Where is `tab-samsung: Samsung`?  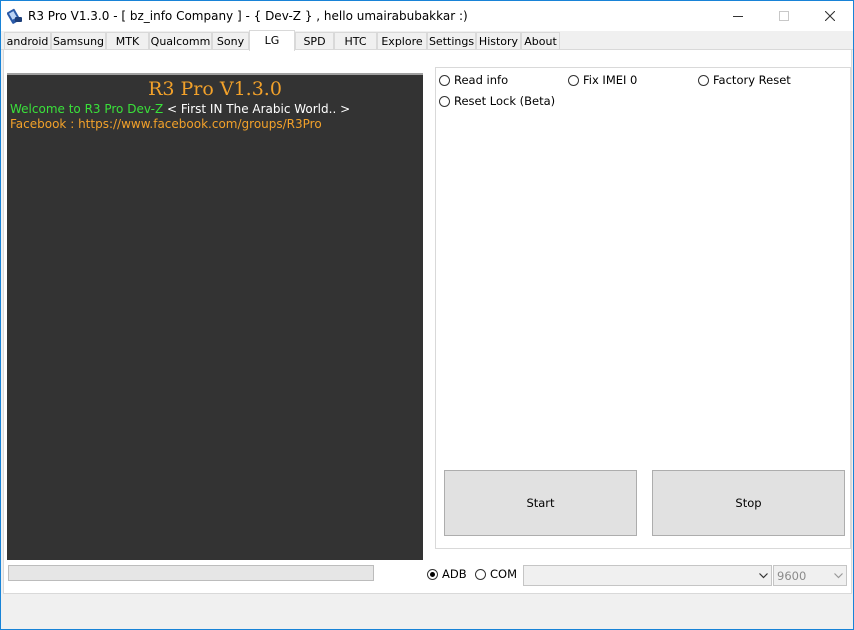 tab-samsung: Samsung is located at coordinates (78, 40).